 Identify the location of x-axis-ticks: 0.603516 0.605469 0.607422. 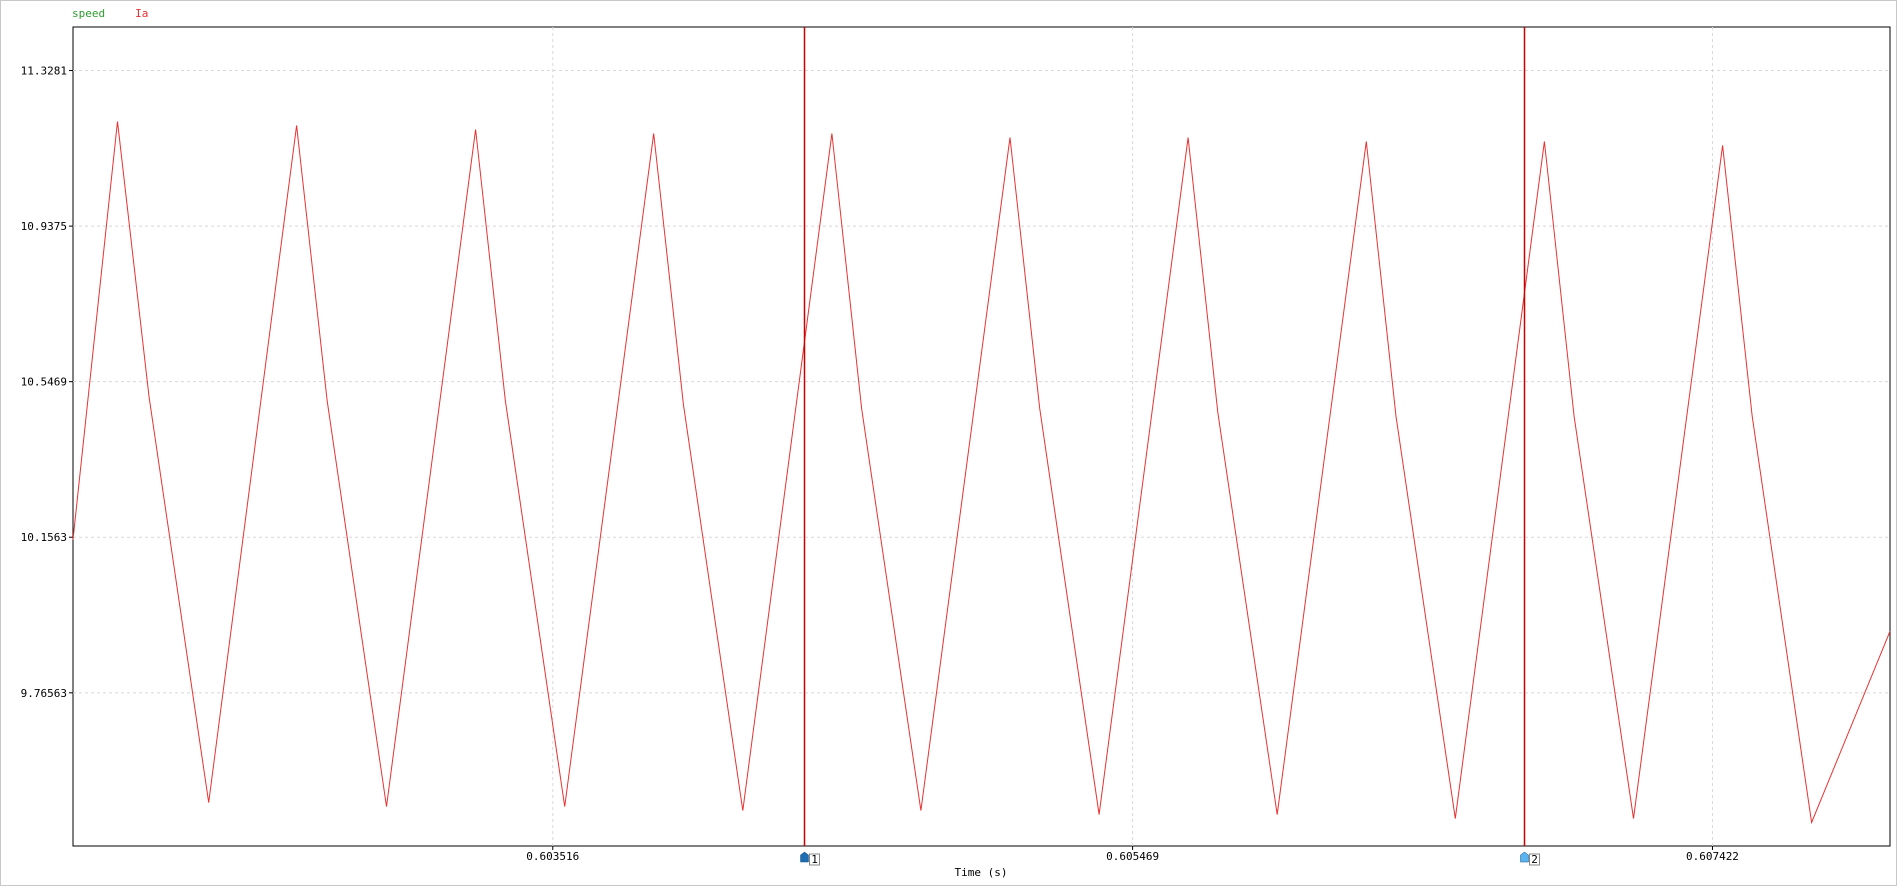
(1132, 854).